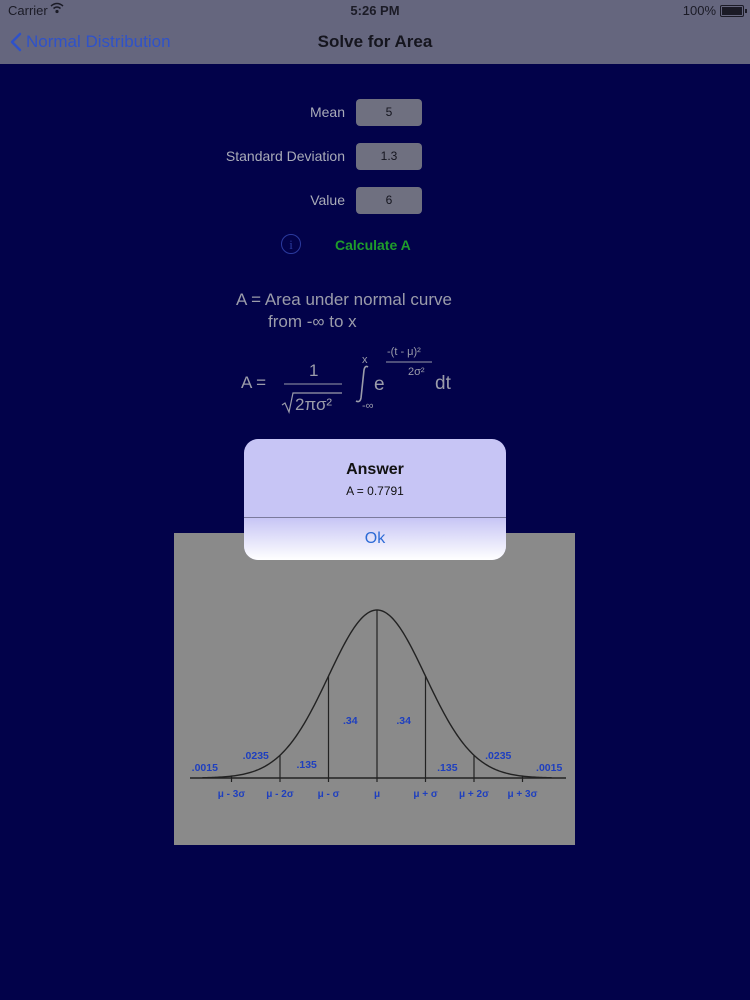 The image size is (750, 1000). What do you see at coordinates (373, 245) in the screenshot?
I see `calculate-button: Calculate A` at bounding box center [373, 245].